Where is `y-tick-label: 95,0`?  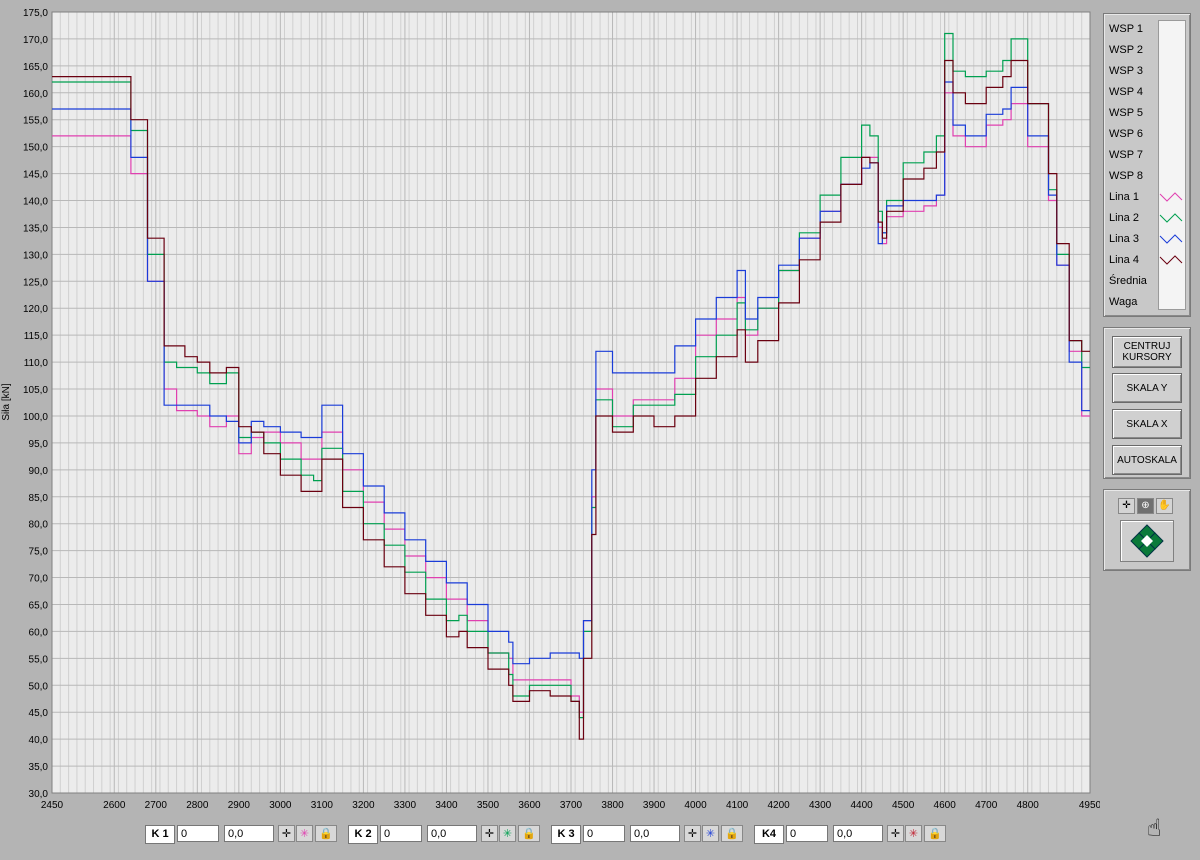 y-tick-label: 95,0 is located at coordinates (39, 444).